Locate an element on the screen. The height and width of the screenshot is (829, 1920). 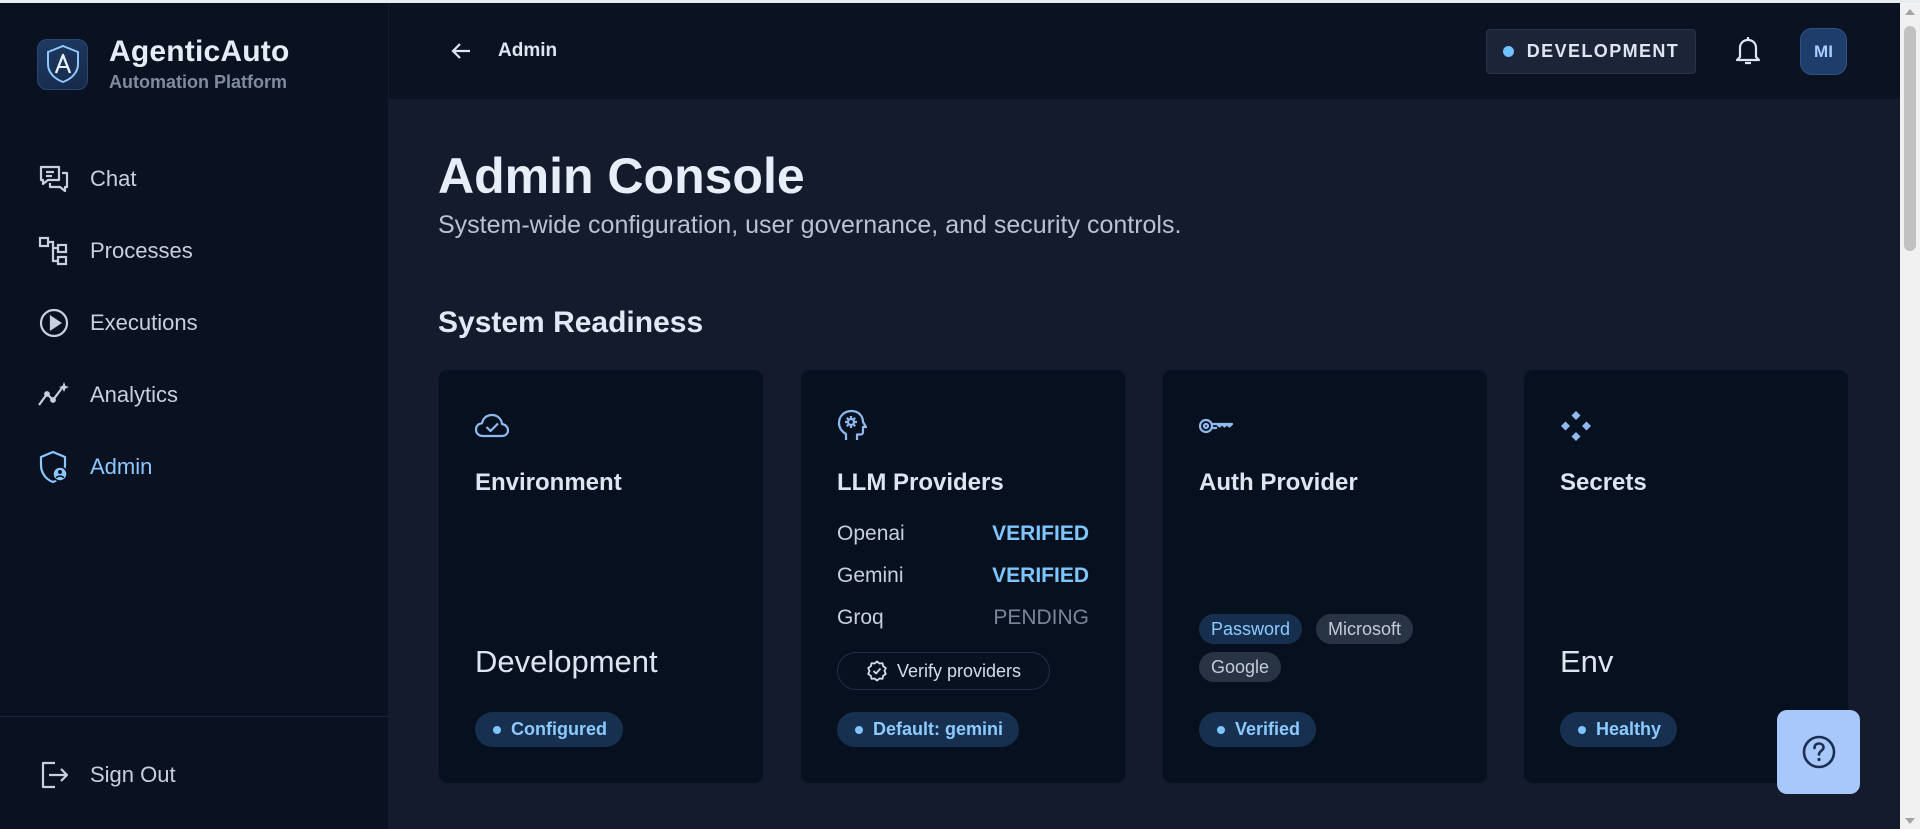
brand-name: AgenticAuto is located at coordinates (199, 51).